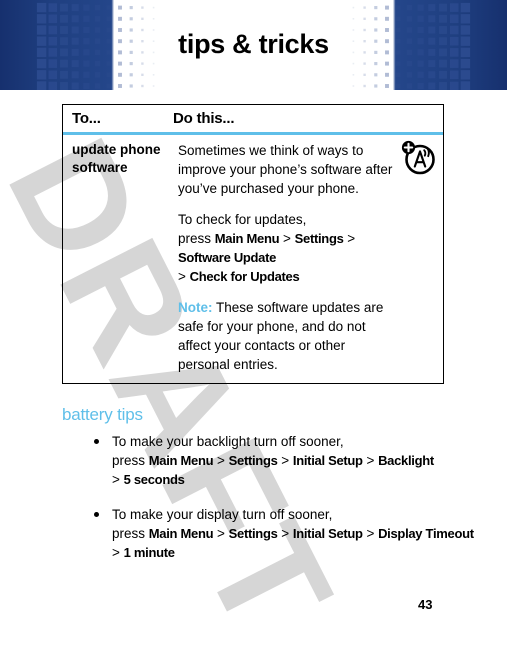 The image size is (507, 661). What do you see at coordinates (154, 479) in the screenshot?
I see `menu-path-5-seconds: 5 seconds` at bounding box center [154, 479].